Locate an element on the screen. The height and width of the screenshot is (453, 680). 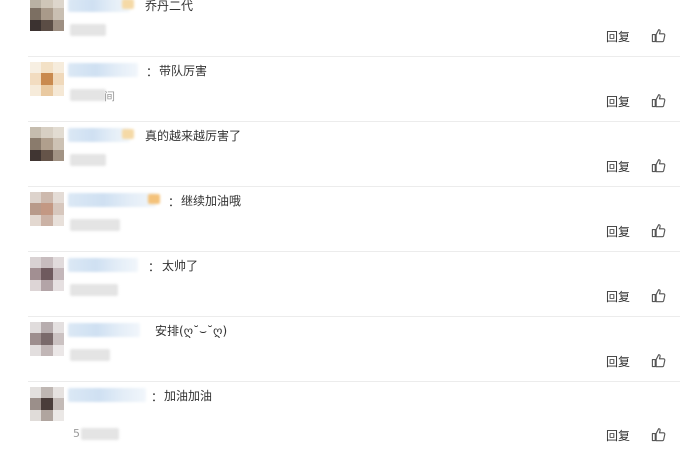
comment-text: 加油加油 is located at coordinates (188, 396).